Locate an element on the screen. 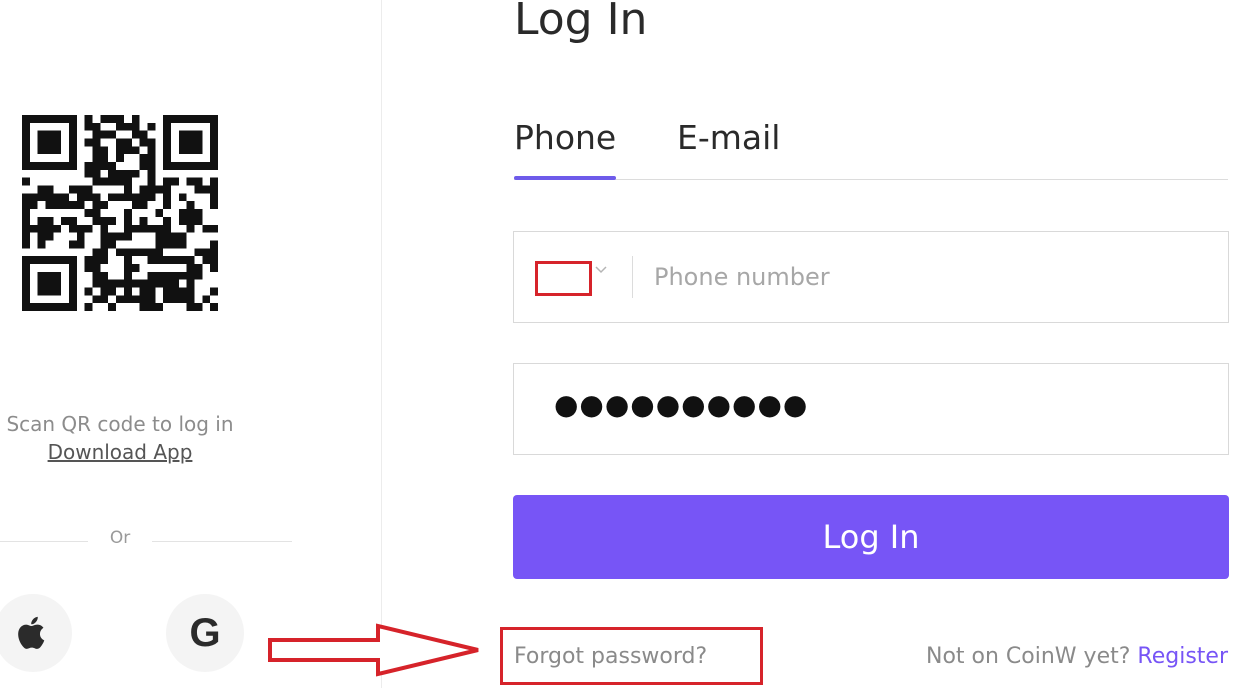 This screenshot has height=688, width=1237. google-login-button: G is located at coordinates (205, 633).